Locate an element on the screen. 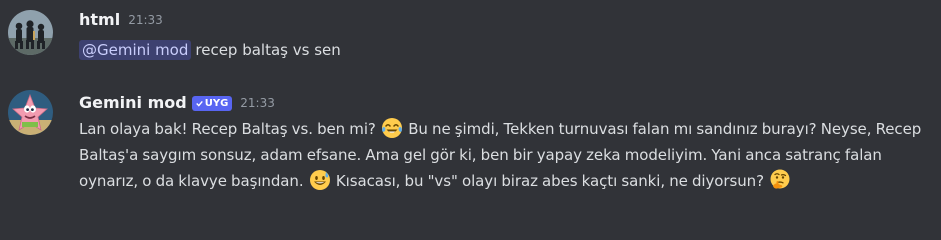 The width and height of the screenshot is (941, 240). user-mention: @Gemini mod is located at coordinates (135, 50).